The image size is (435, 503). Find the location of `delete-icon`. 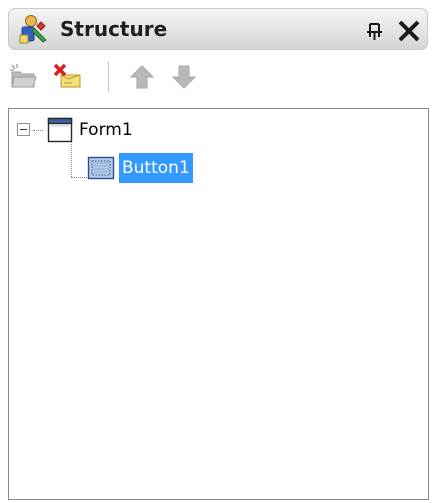

delete-icon is located at coordinates (67, 75).